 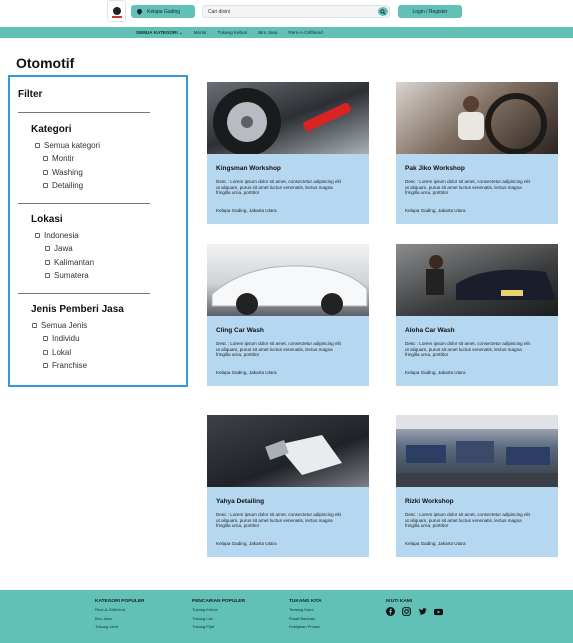 I want to click on nav-item-rent-a-girlfriend: Rent-A-Girlfriend, so click(x=305, y=32).